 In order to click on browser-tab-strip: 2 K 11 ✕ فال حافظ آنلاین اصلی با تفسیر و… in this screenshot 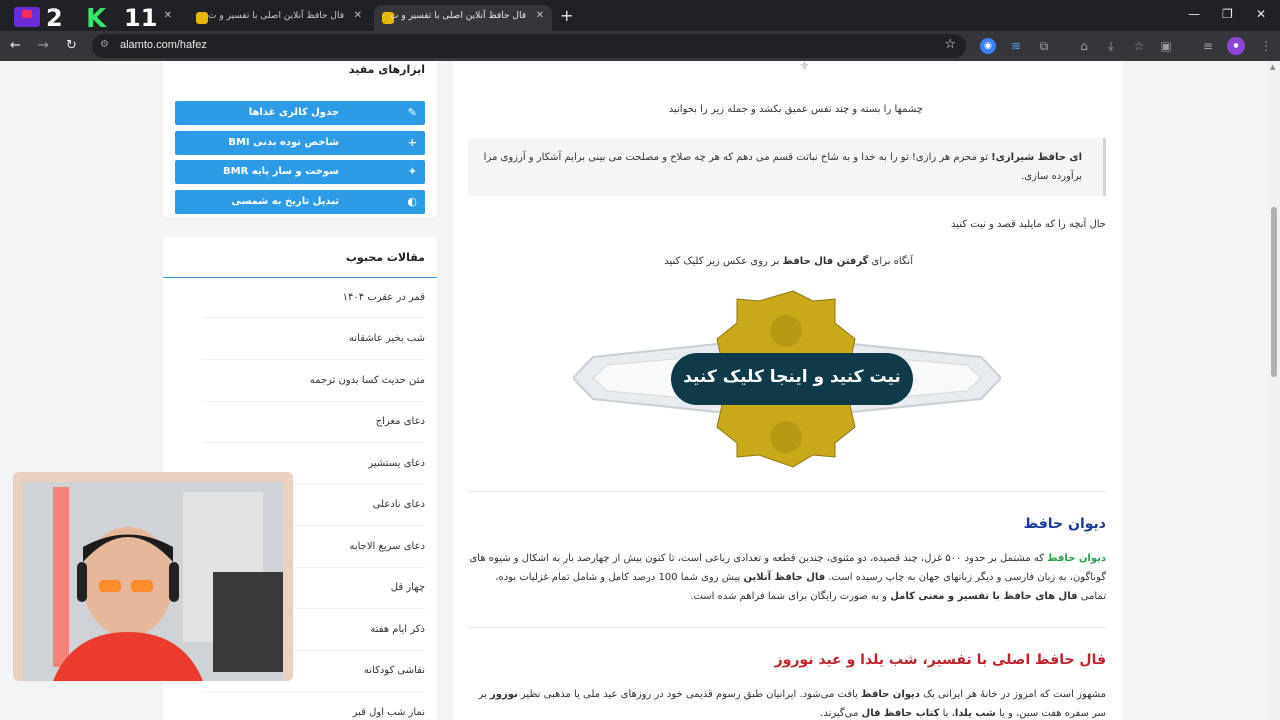, I will do `click(640, 17)`.